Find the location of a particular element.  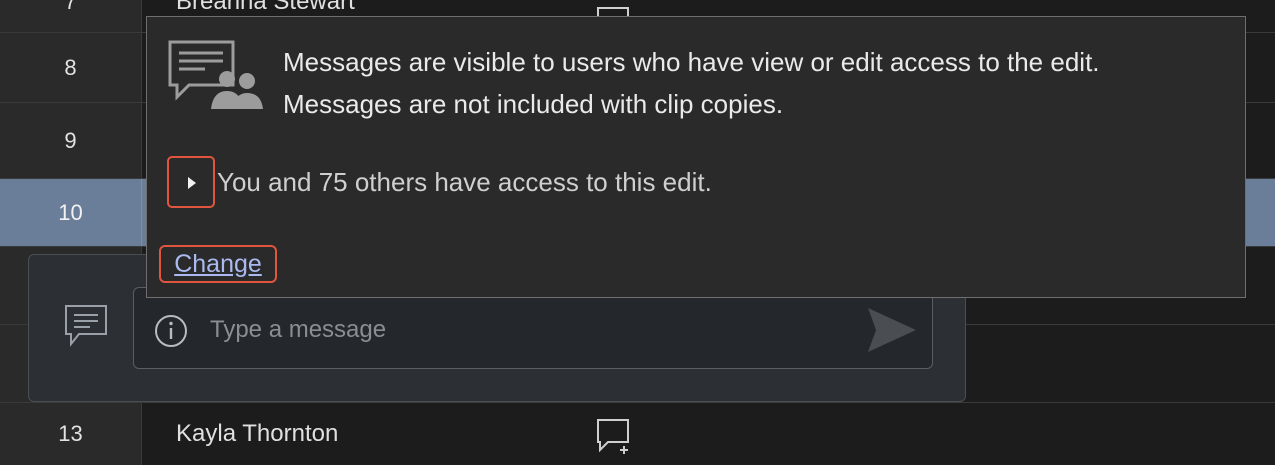

info-icon is located at coordinates (171, 331).